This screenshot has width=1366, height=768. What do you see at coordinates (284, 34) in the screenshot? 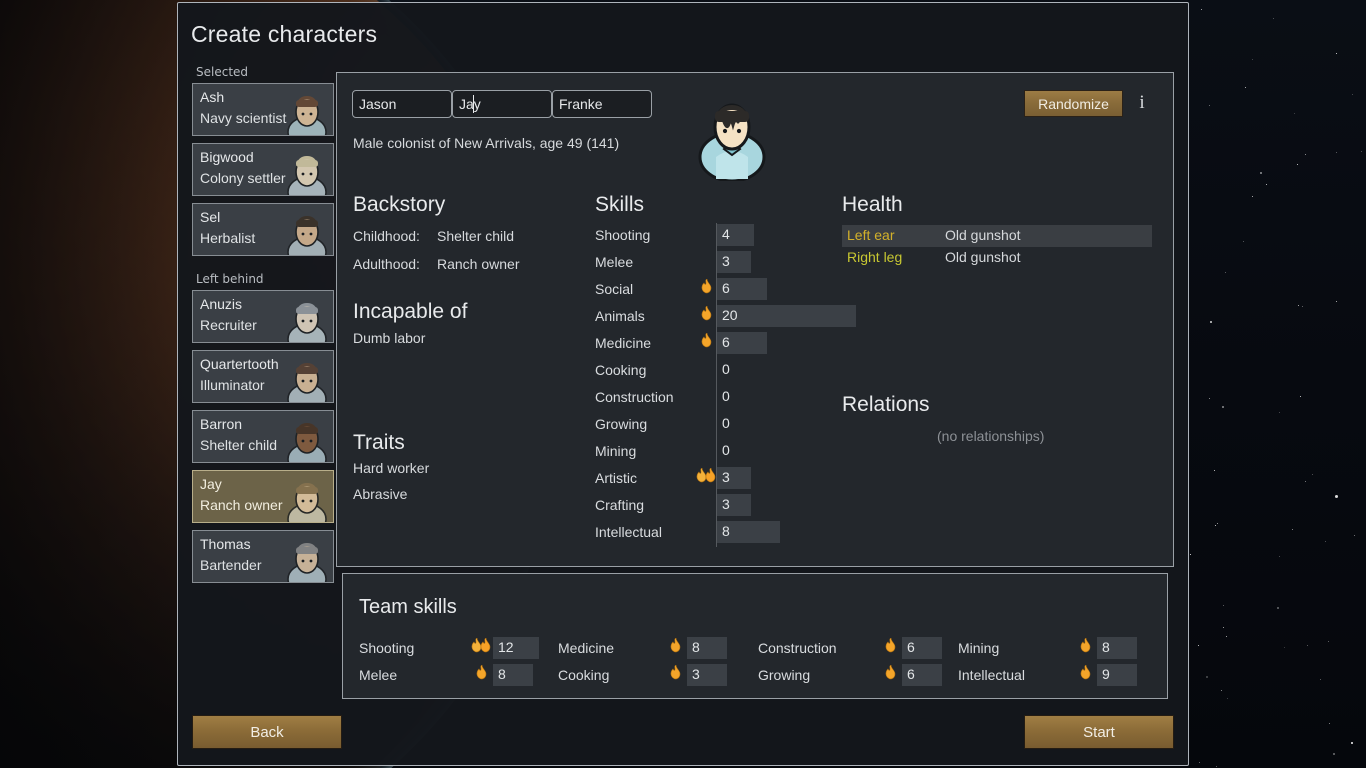
I see `page-title: Create characters` at bounding box center [284, 34].